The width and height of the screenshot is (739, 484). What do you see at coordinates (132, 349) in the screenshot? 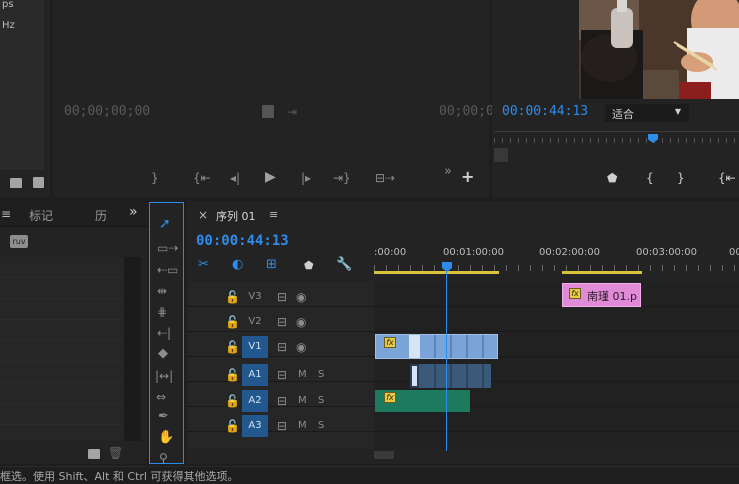
I see `markers-scrollbar` at bounding box center [132, 349].